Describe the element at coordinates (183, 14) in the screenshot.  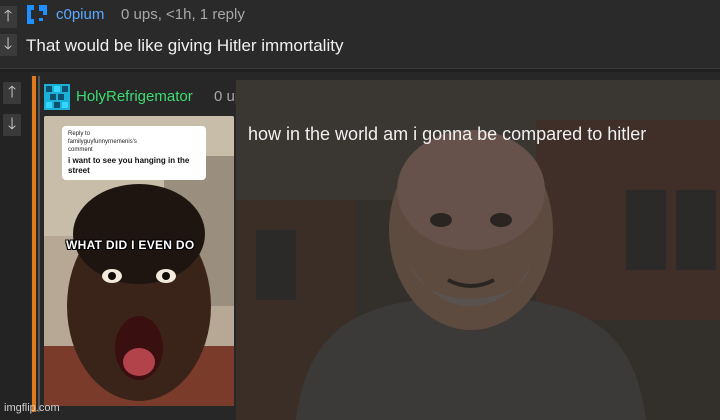
I see `comment-meta: 0 ups, <1h, 1 reply` at that location.